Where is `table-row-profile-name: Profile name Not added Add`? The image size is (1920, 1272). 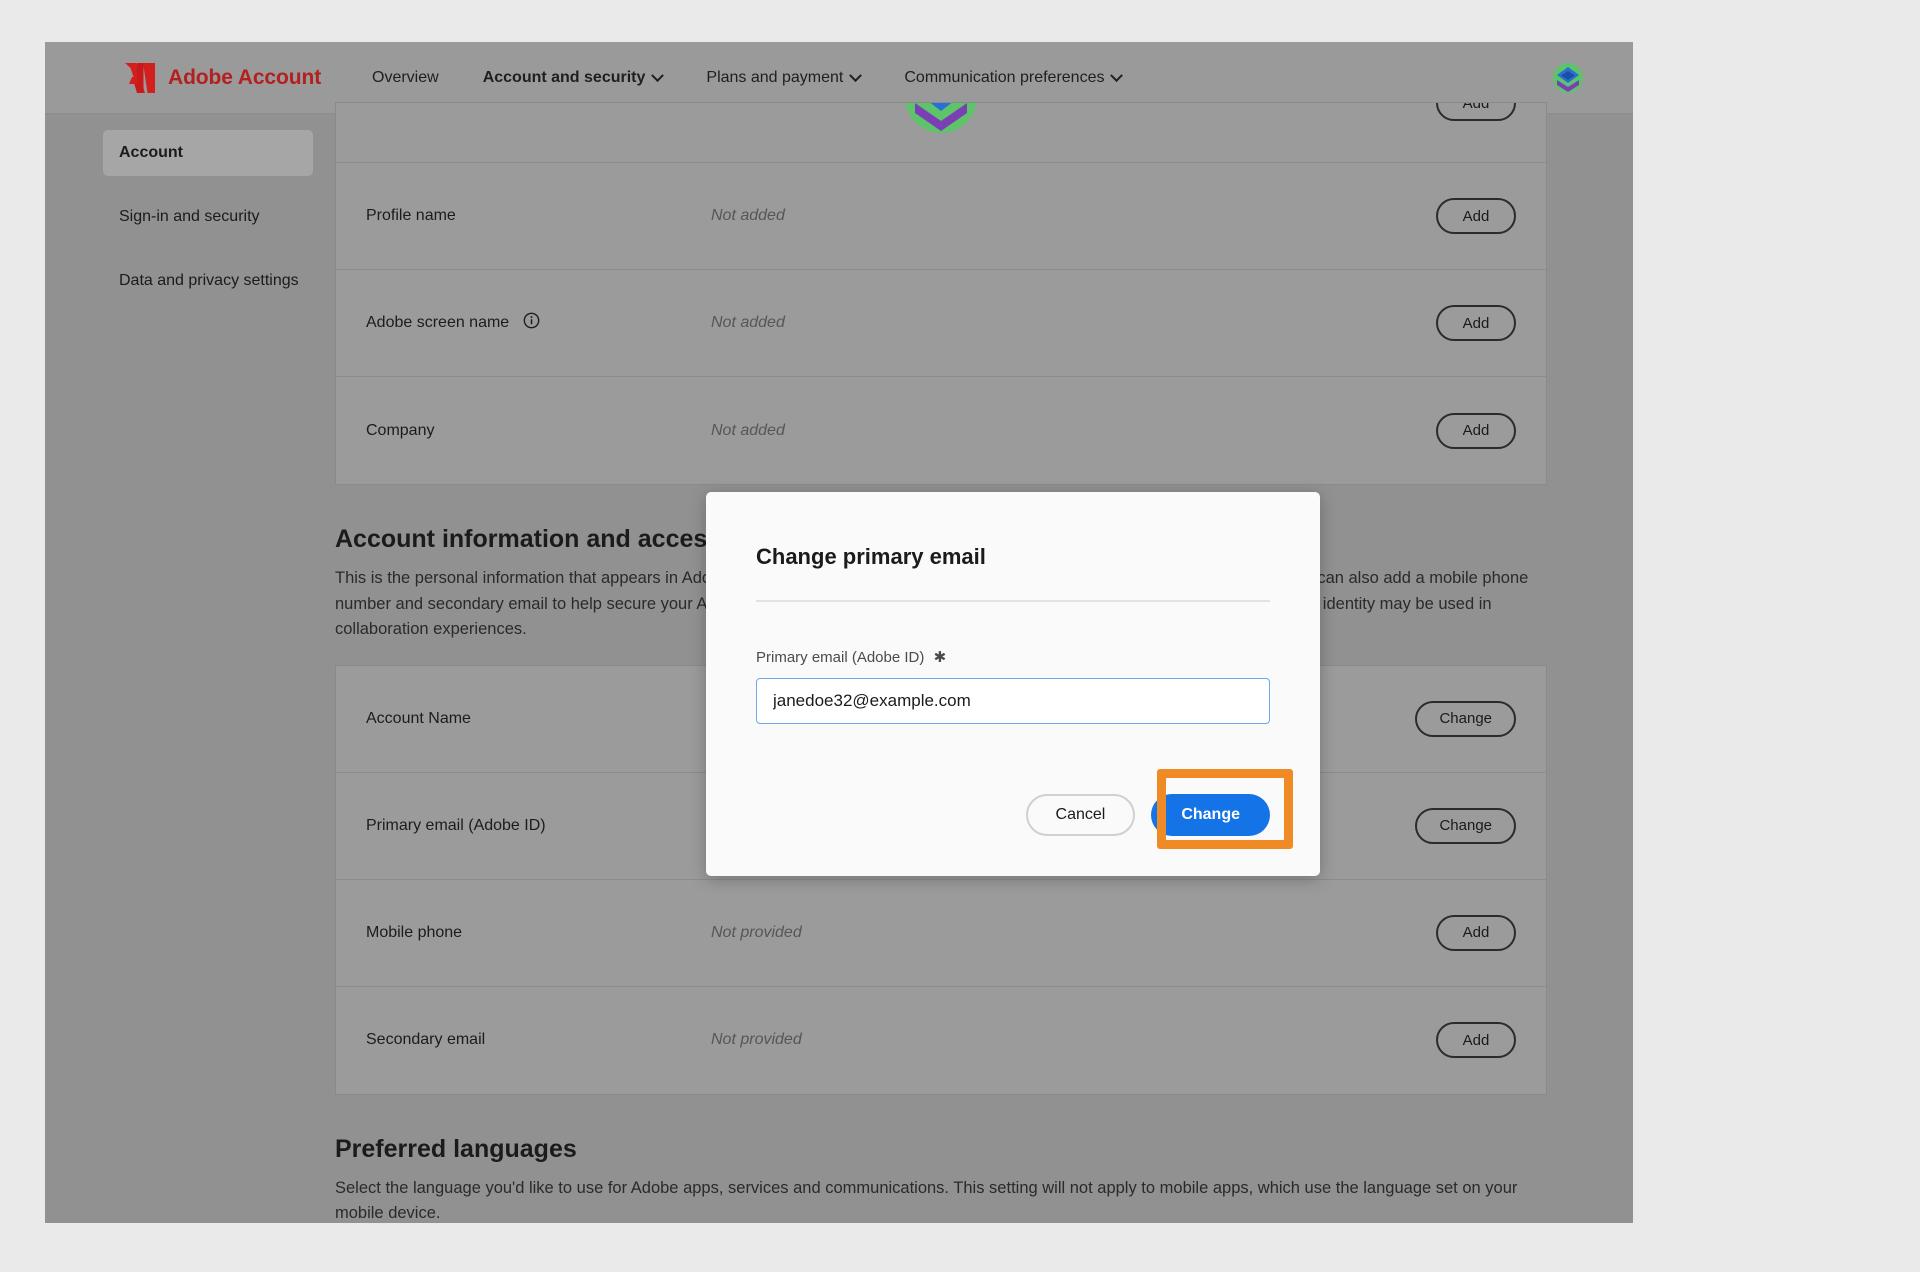 table-row-profile-name: Profile name Not added Add is located at coordinates (941, 216).